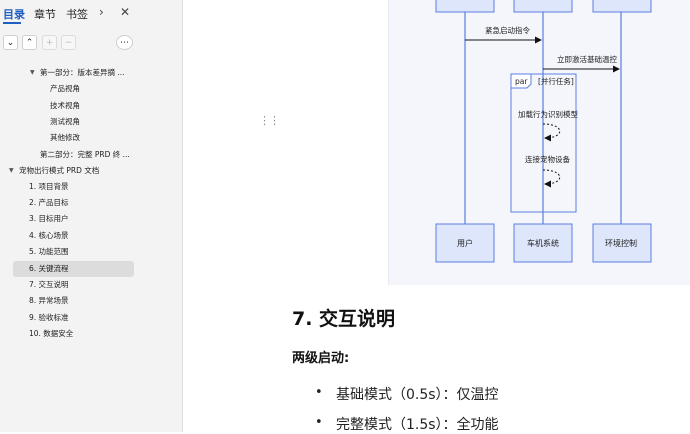  I want to click on message-label: 立即激活基础温控, so click(587, 59).